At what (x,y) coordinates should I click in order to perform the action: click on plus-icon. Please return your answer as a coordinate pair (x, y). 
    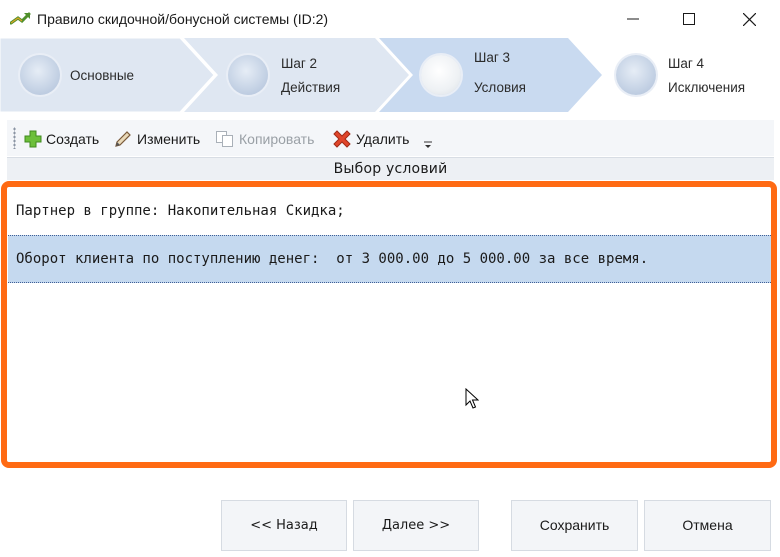
    Looking at the image, I should click on (33, 139).